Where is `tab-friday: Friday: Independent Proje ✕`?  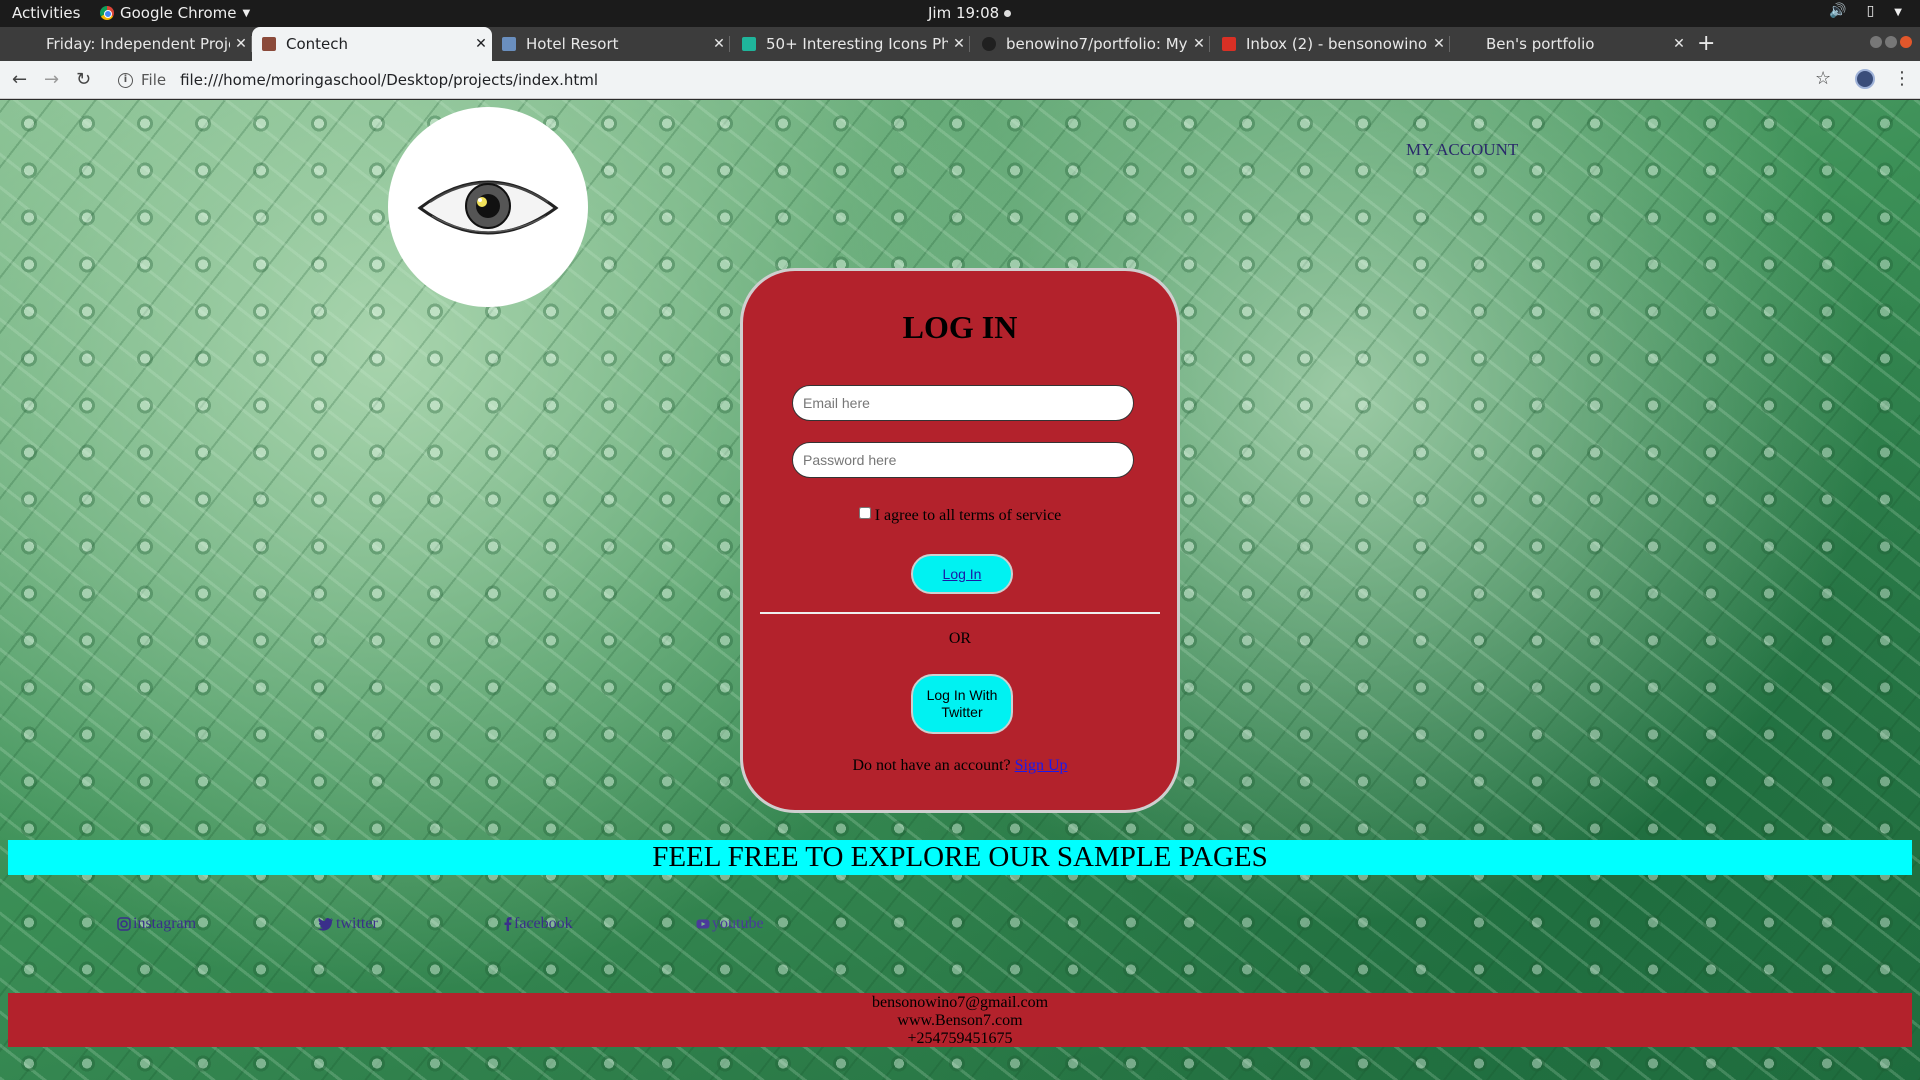
tab-friday: Friday: Independent Proje ✕ is located at coordinates (132, 44).